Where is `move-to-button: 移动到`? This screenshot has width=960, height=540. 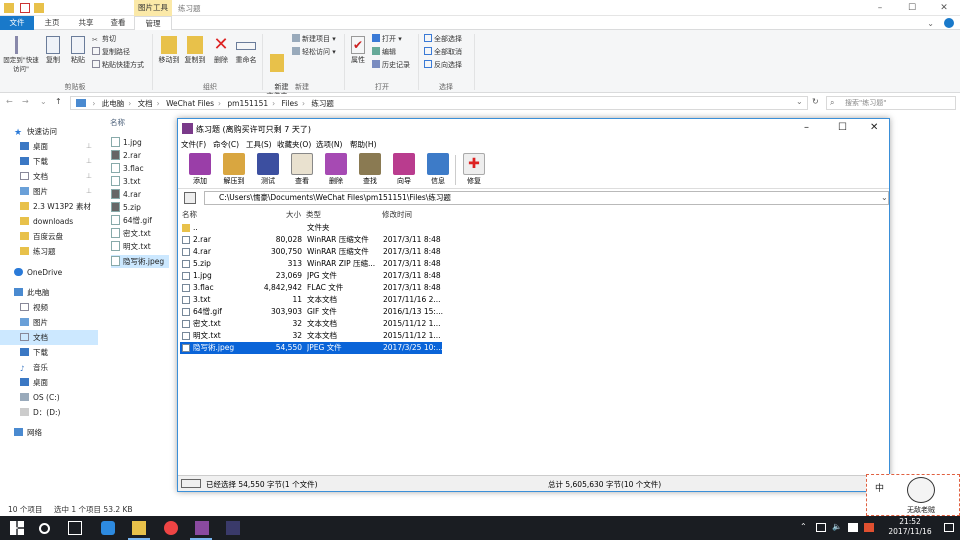
move-to-button: 移动到 is located at coordinates (169, 50).